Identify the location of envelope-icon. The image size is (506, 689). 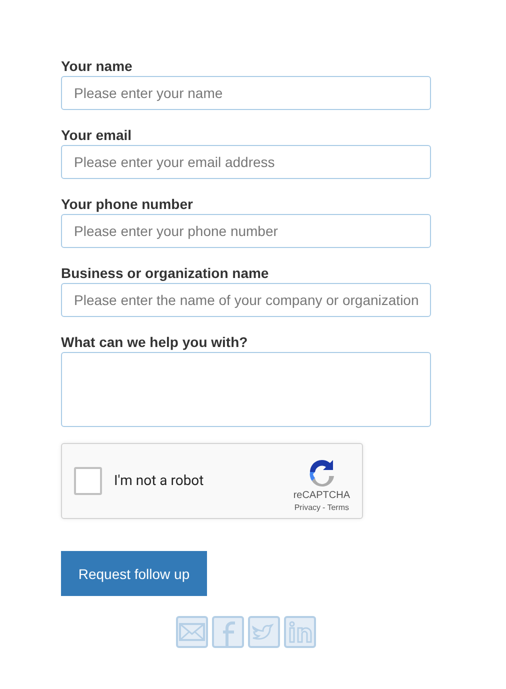
(192, 632).